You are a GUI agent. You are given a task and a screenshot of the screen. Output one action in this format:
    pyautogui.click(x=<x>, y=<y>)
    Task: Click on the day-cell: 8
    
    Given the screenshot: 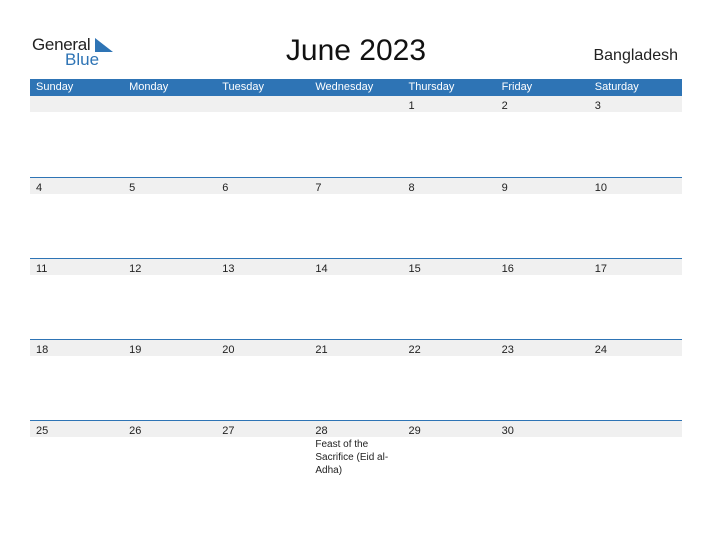 What is the action you would take?
    pyautogui.click(x=449, y=186)
    